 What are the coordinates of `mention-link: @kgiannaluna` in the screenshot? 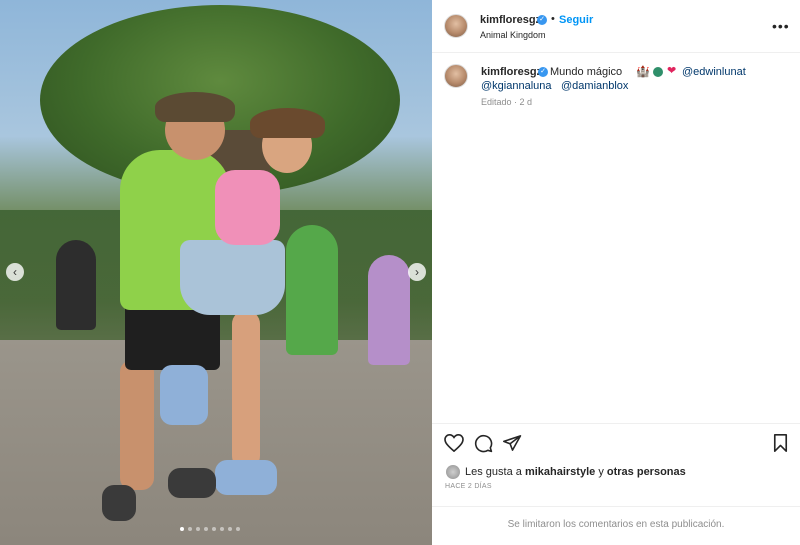 It's located at (516, 86).